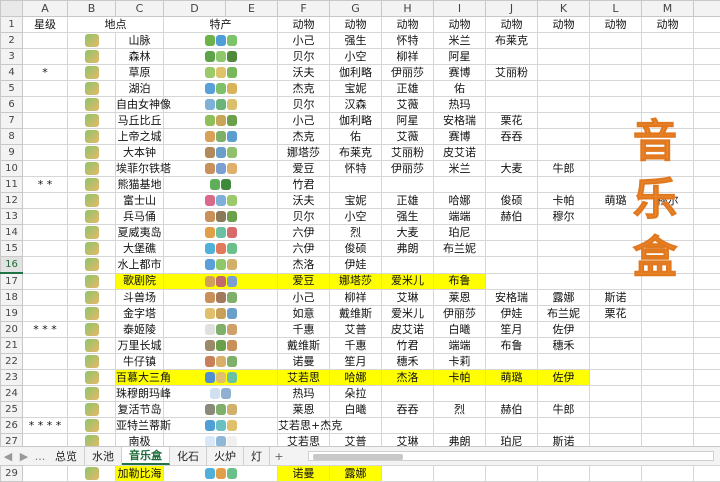 This screenshot has width=720, height=482. What do you see at coordinates (460, 233) in the screenshot?
I see `cell-animal: 珀尼` at bounding box center [460, 233].